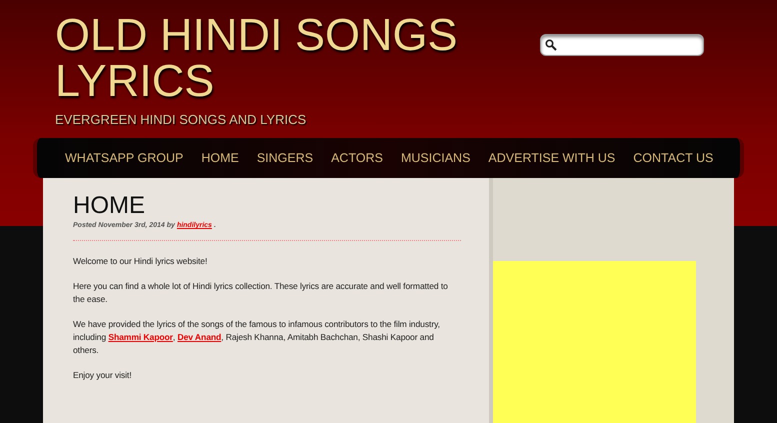 The image size is (777, 423). What do you see at coordinates (220, 158) in the screenshot?
I see `nav-link: HOME` at bounding box center [220, 158].